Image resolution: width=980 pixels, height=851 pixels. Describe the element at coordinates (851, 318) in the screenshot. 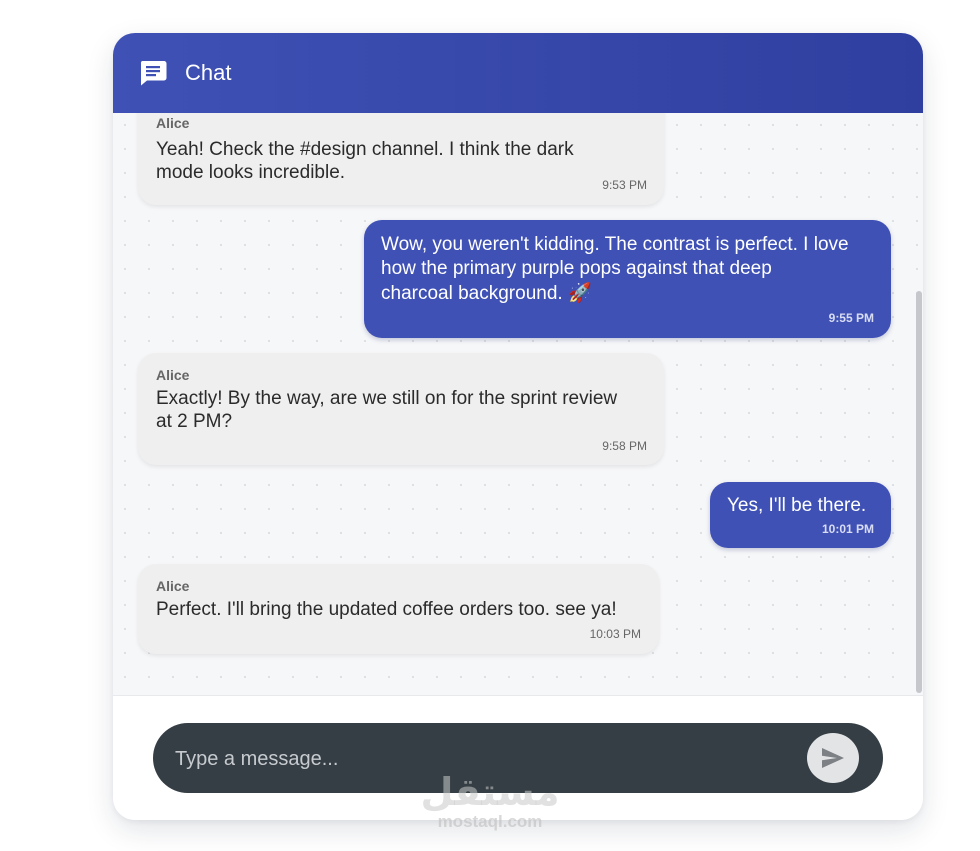

I see `message-timestamp: 9:55 PM` at that location.